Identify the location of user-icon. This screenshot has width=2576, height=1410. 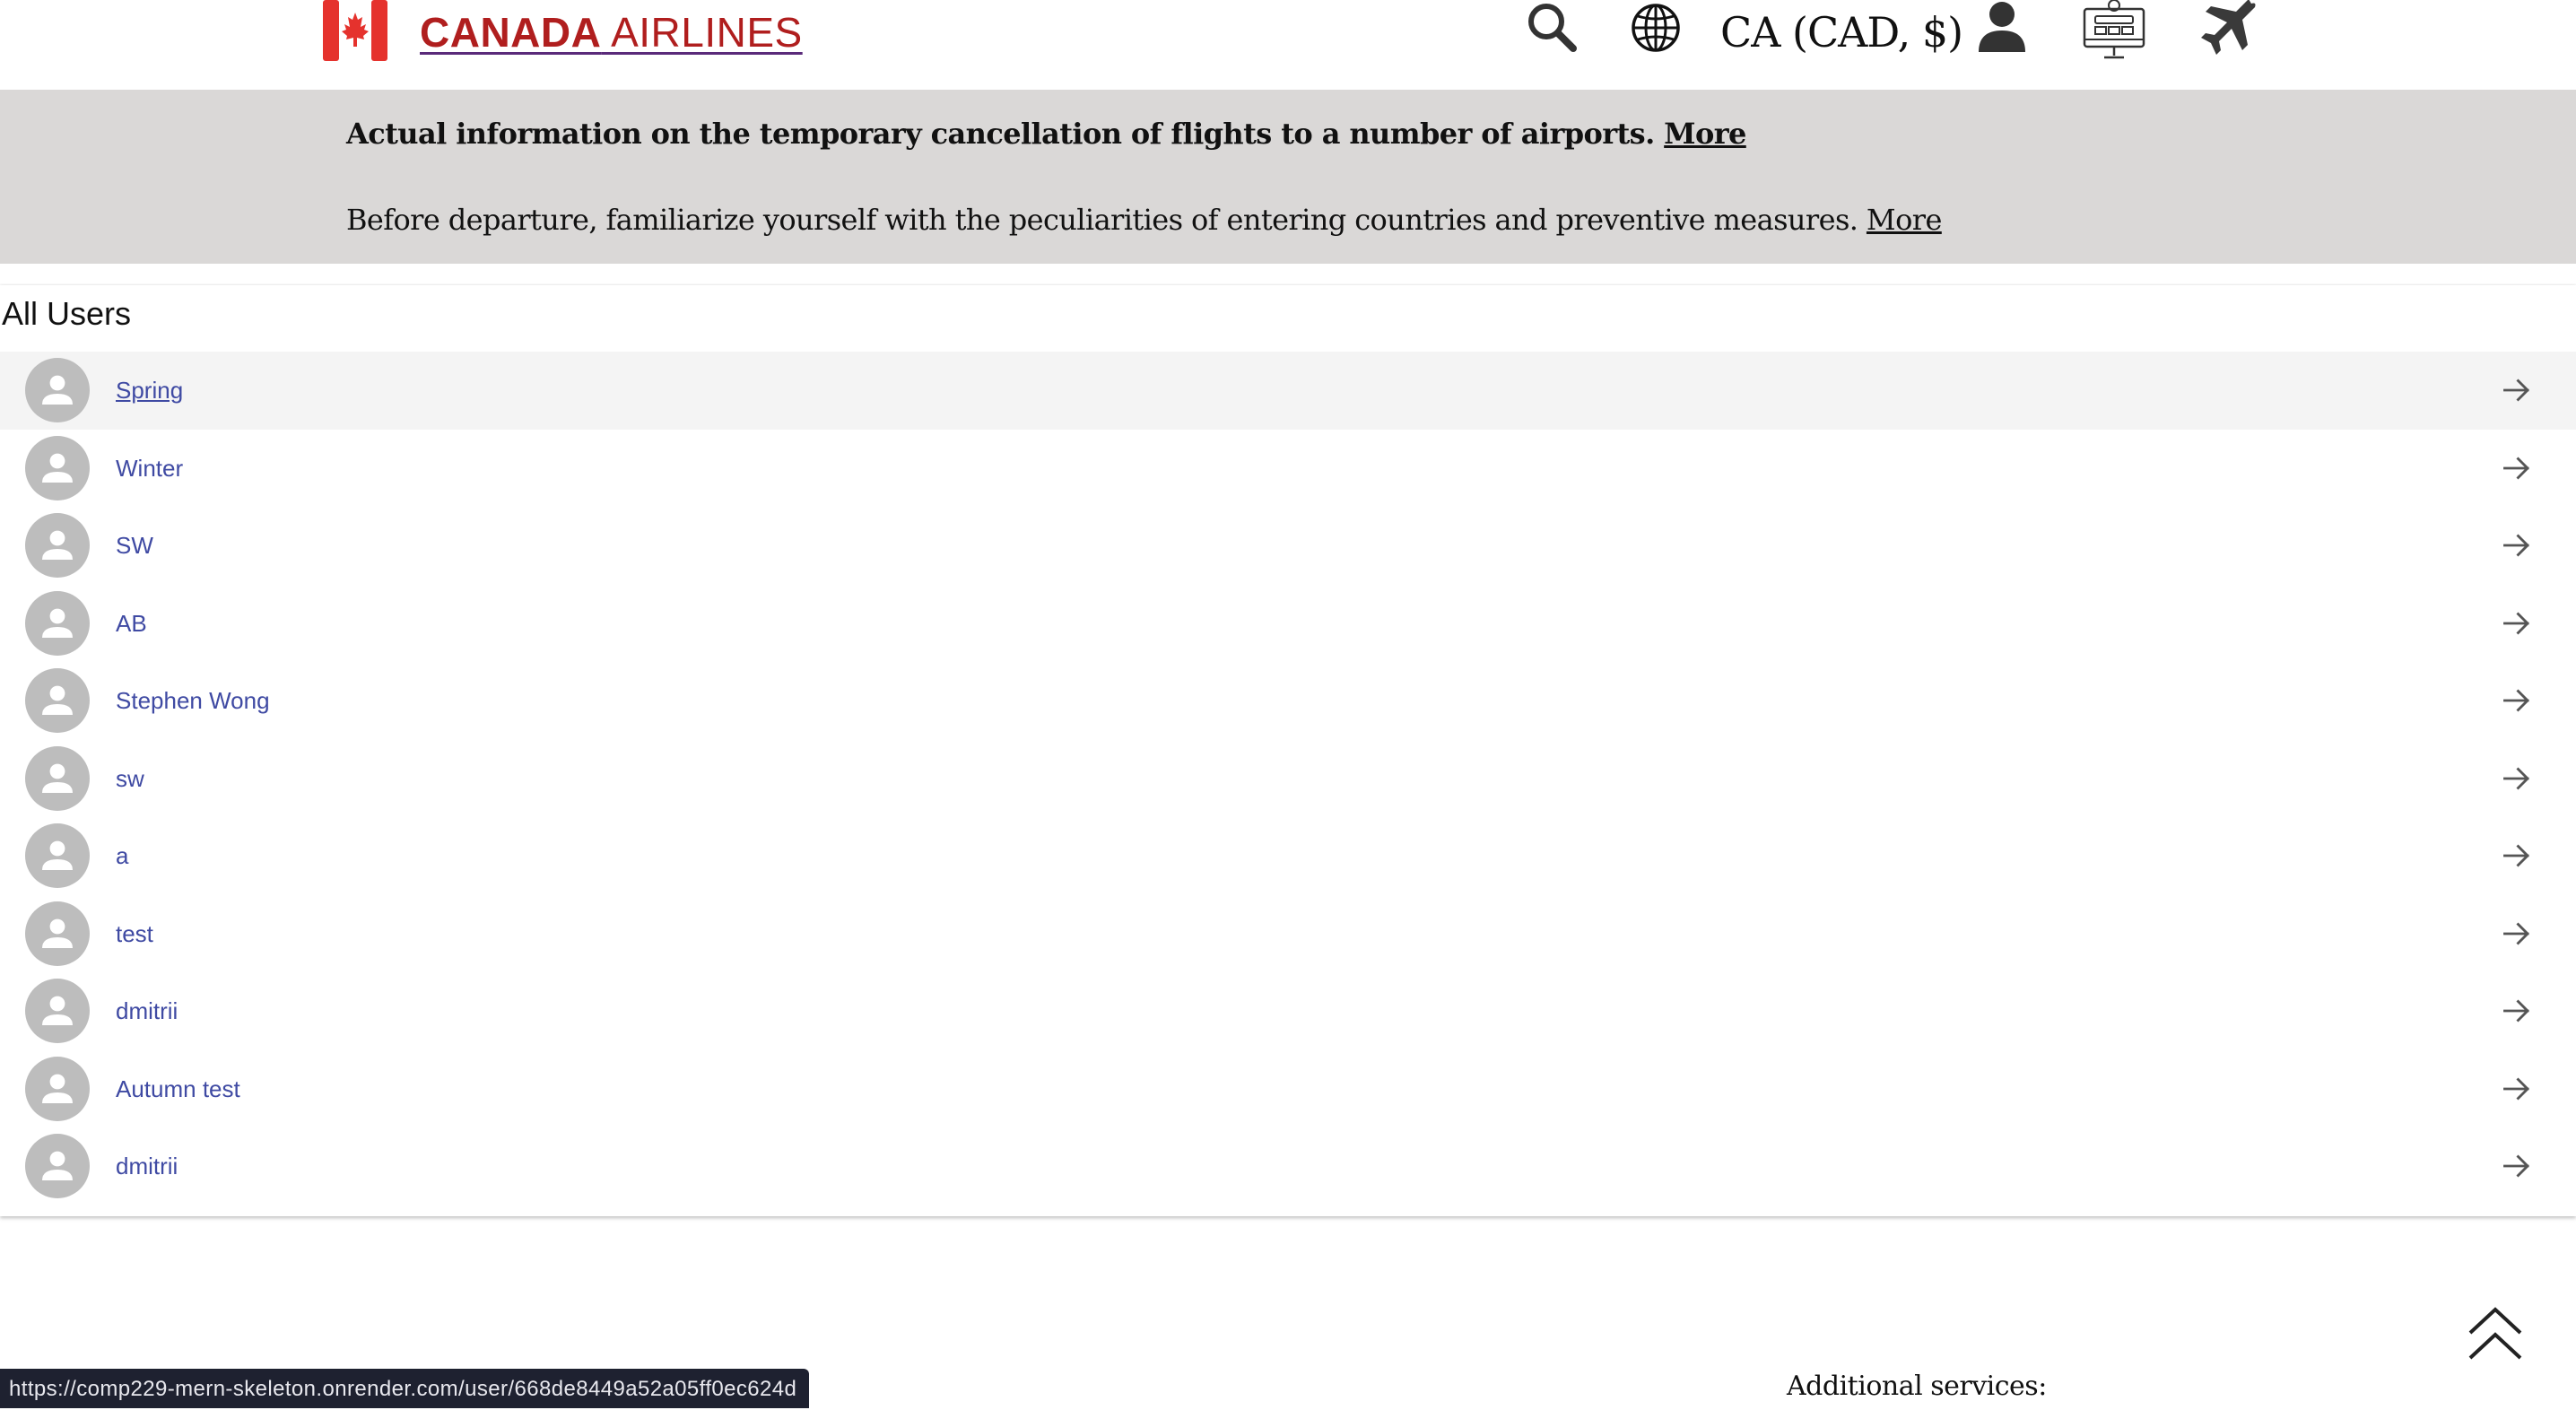
(2002, 27).